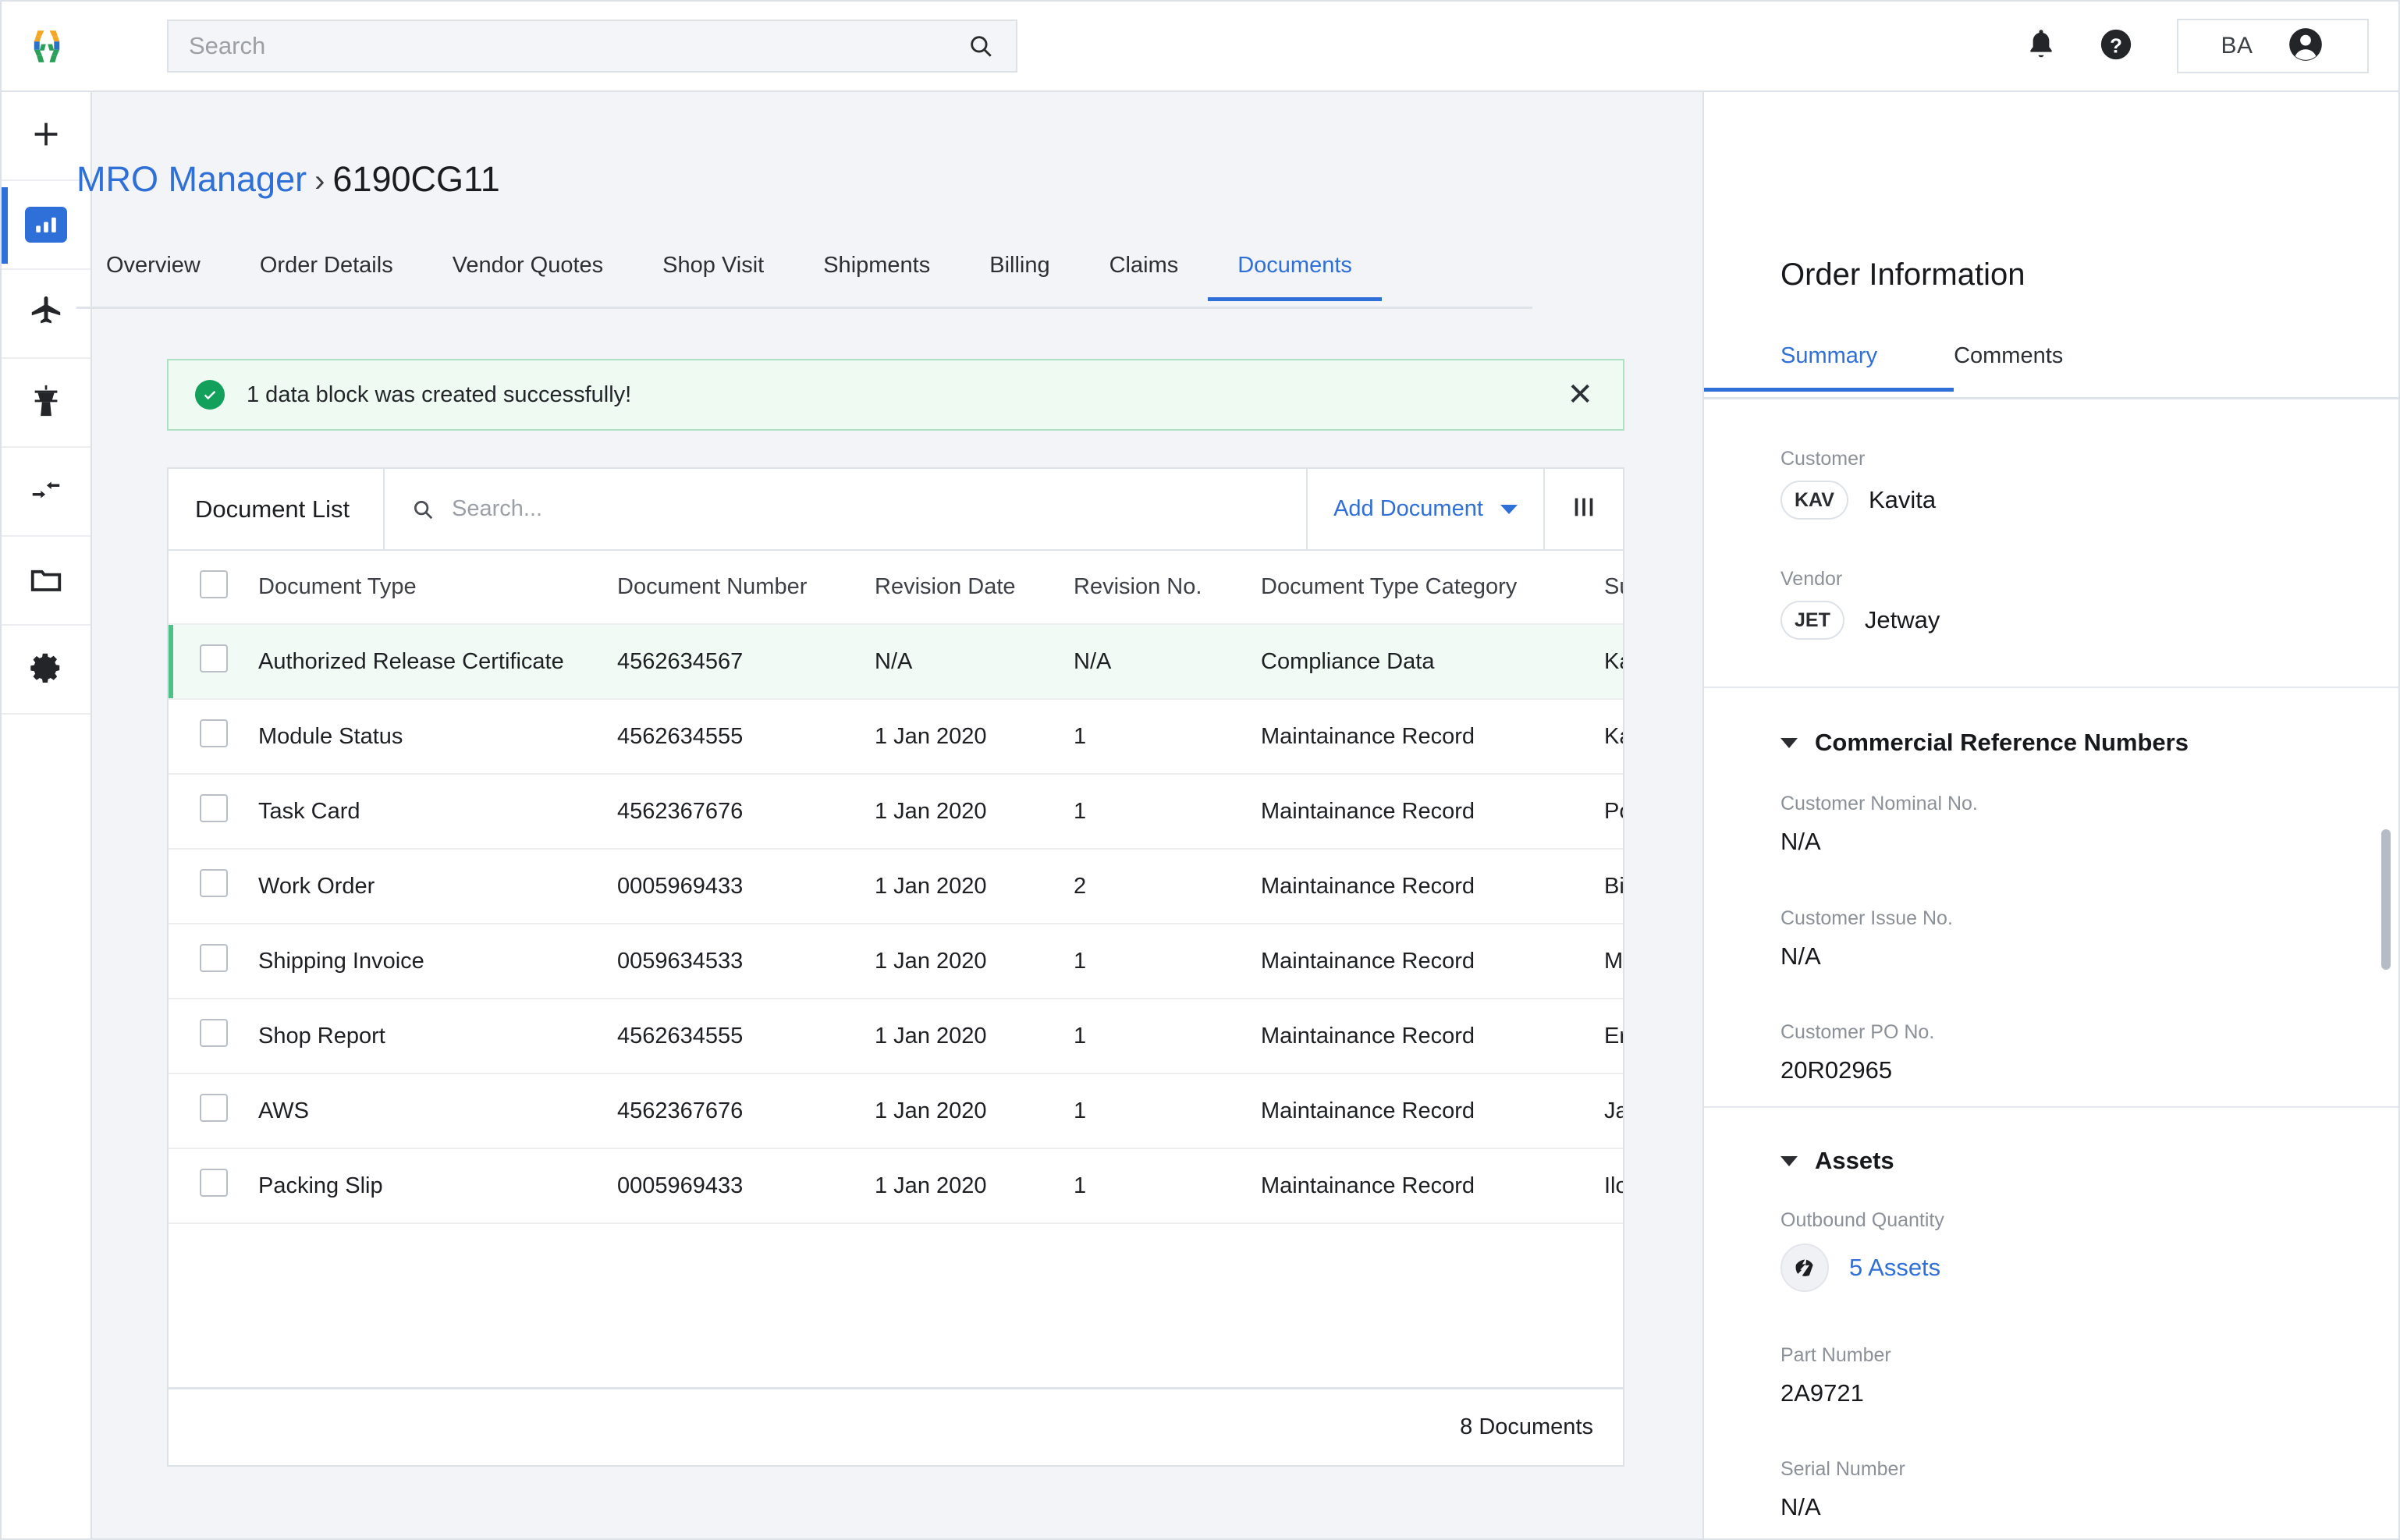 Image resolution: width=2400 pixels, height=1540 pixels. I want to click on document-search, so click(846, 509).